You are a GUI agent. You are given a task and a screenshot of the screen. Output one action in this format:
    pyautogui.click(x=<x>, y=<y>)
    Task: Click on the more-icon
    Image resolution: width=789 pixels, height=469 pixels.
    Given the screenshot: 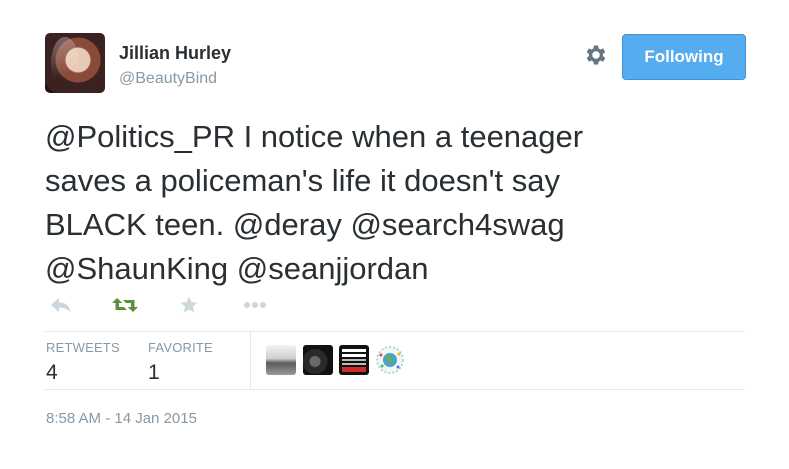 What is the action you would take?
    pyautogui.click(x=255, y=305)
    